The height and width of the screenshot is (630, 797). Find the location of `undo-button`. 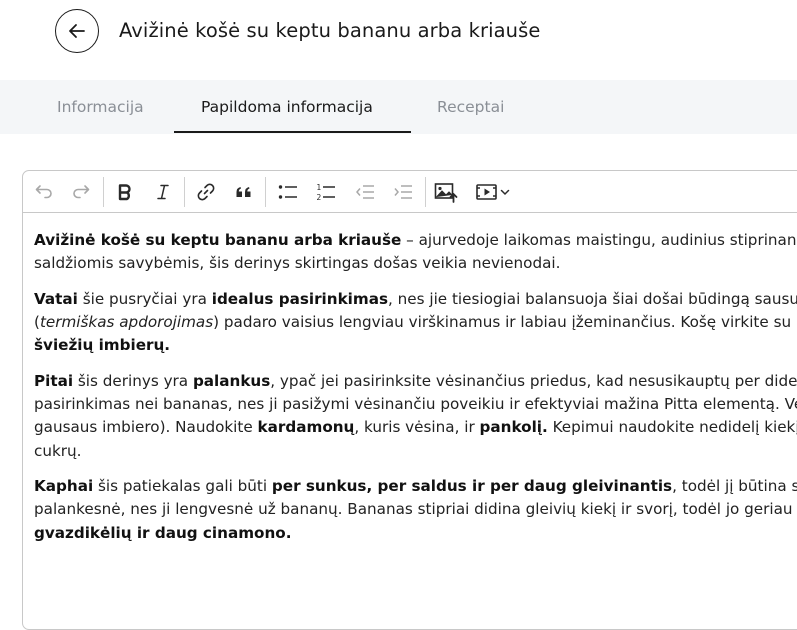

undo-button is located at coordinates (44, 192).